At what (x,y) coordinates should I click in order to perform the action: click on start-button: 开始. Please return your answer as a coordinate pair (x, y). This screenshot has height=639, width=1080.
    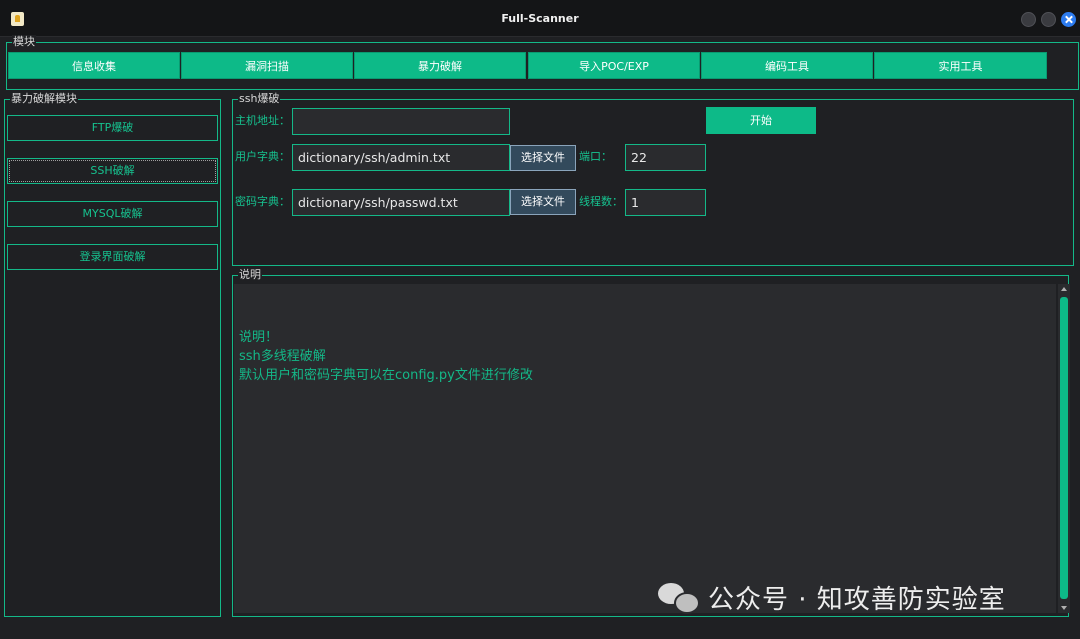
    Looking at the image, I should click on (761, 120).